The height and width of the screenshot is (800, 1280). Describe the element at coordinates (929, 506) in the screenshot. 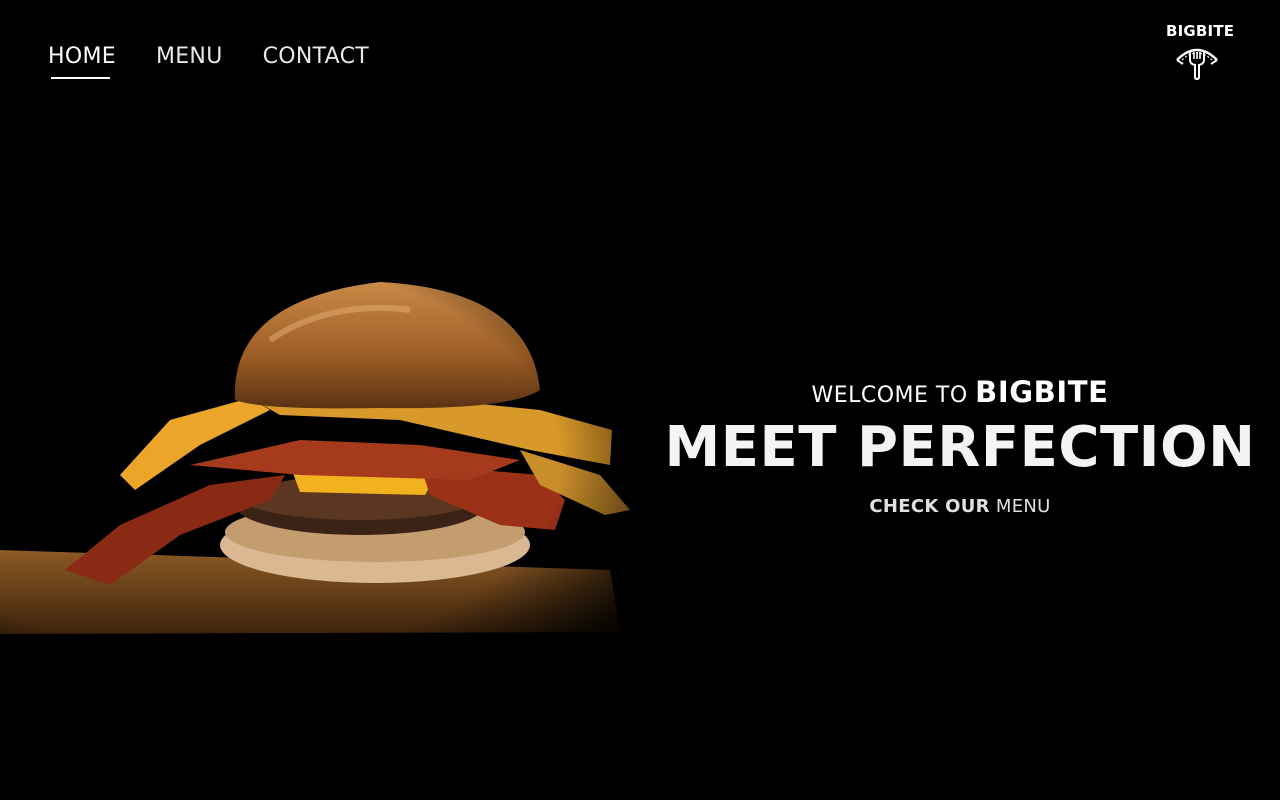

I see `cta-prefix: CHECK OUR` at that location.